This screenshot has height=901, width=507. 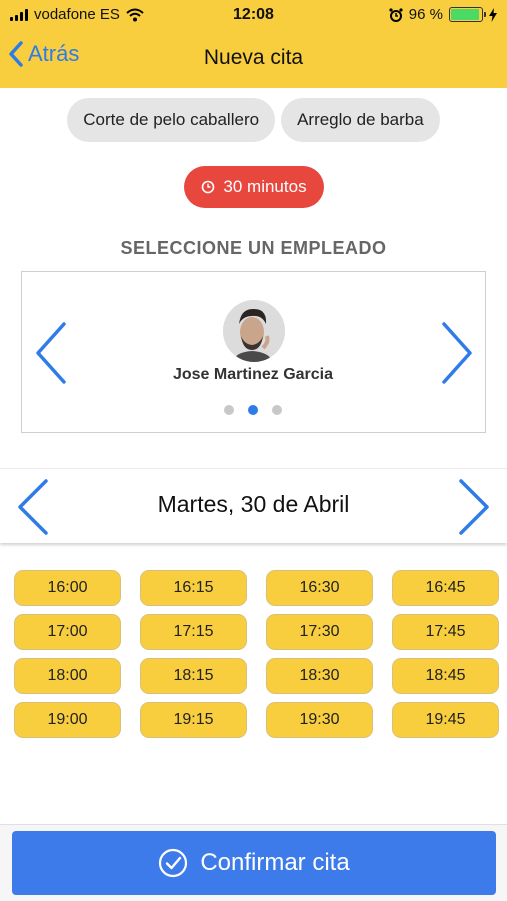 I want to click on header: vodafone ES 12:08 96 % Atrás Nueva cita, so click(x=253, y=44).